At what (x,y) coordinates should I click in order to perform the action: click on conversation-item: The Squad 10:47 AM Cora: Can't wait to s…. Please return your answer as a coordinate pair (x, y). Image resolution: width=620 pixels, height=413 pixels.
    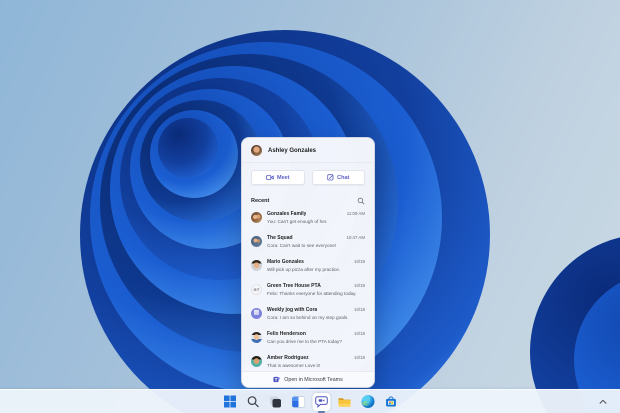
    Looking at the image, I should click on (308, 244).